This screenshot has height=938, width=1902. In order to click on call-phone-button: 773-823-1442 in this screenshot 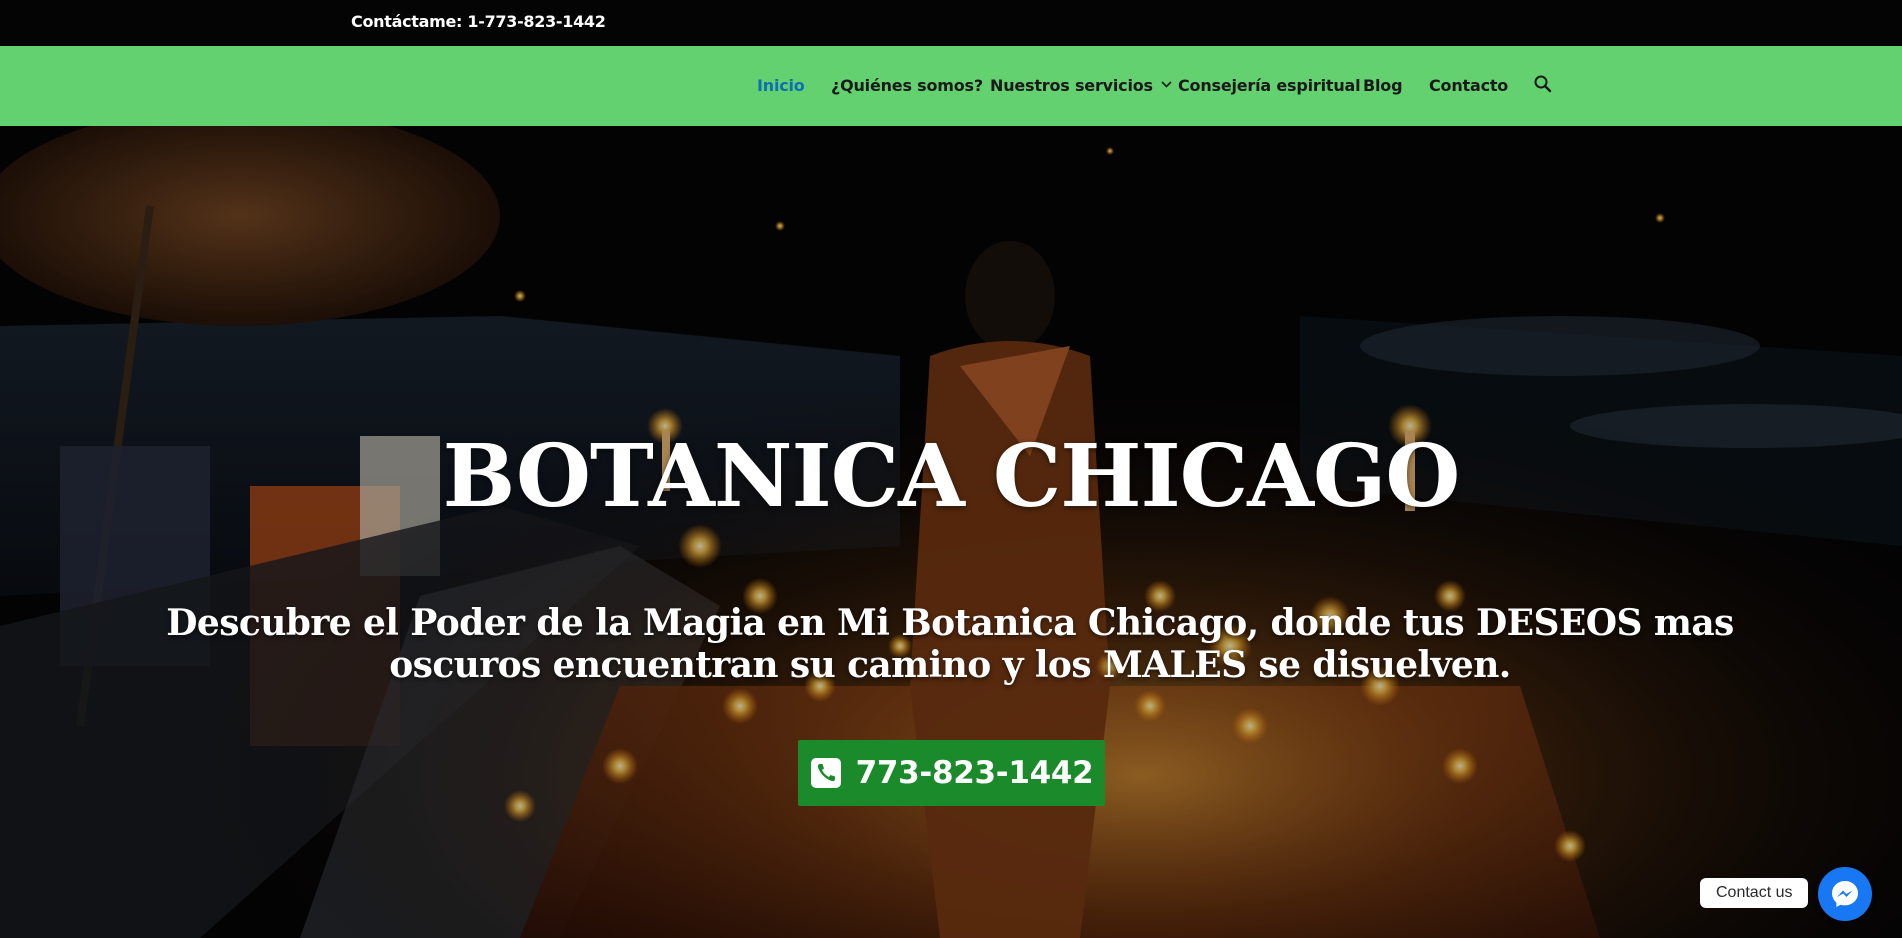, I will do `click(951, 773)`.